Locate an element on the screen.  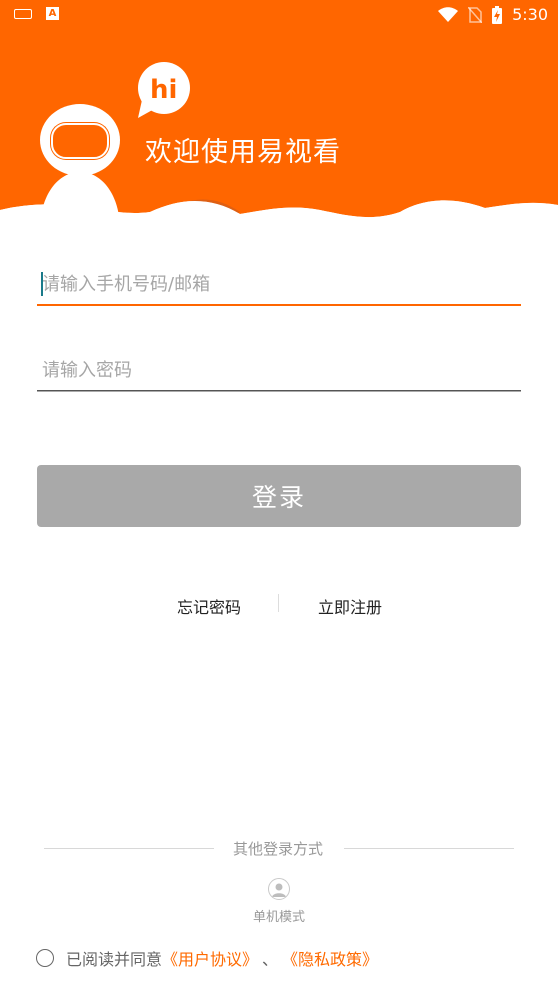
keyboard-icon is located at coordinates (23, 13).